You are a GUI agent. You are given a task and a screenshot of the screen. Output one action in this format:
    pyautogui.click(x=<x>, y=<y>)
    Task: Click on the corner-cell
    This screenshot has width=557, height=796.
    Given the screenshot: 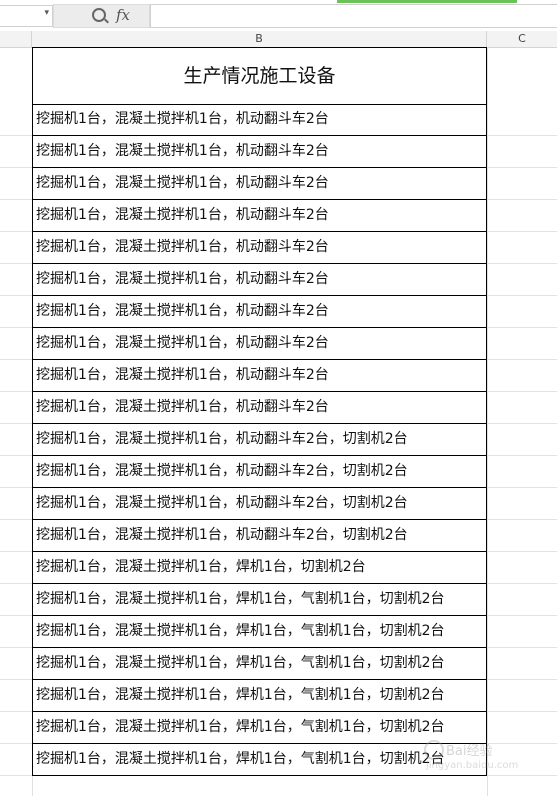 What is the action you would take?
    pyautogui.click(x=16, y=39)
    